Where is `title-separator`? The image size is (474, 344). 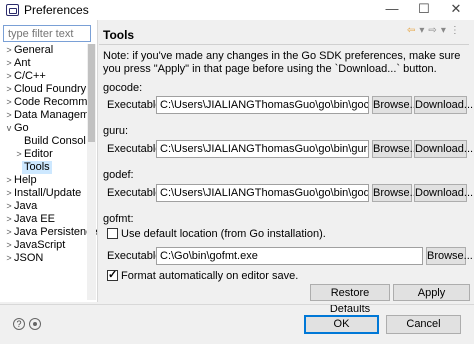
title-separator is located at coordinates (284, 44).